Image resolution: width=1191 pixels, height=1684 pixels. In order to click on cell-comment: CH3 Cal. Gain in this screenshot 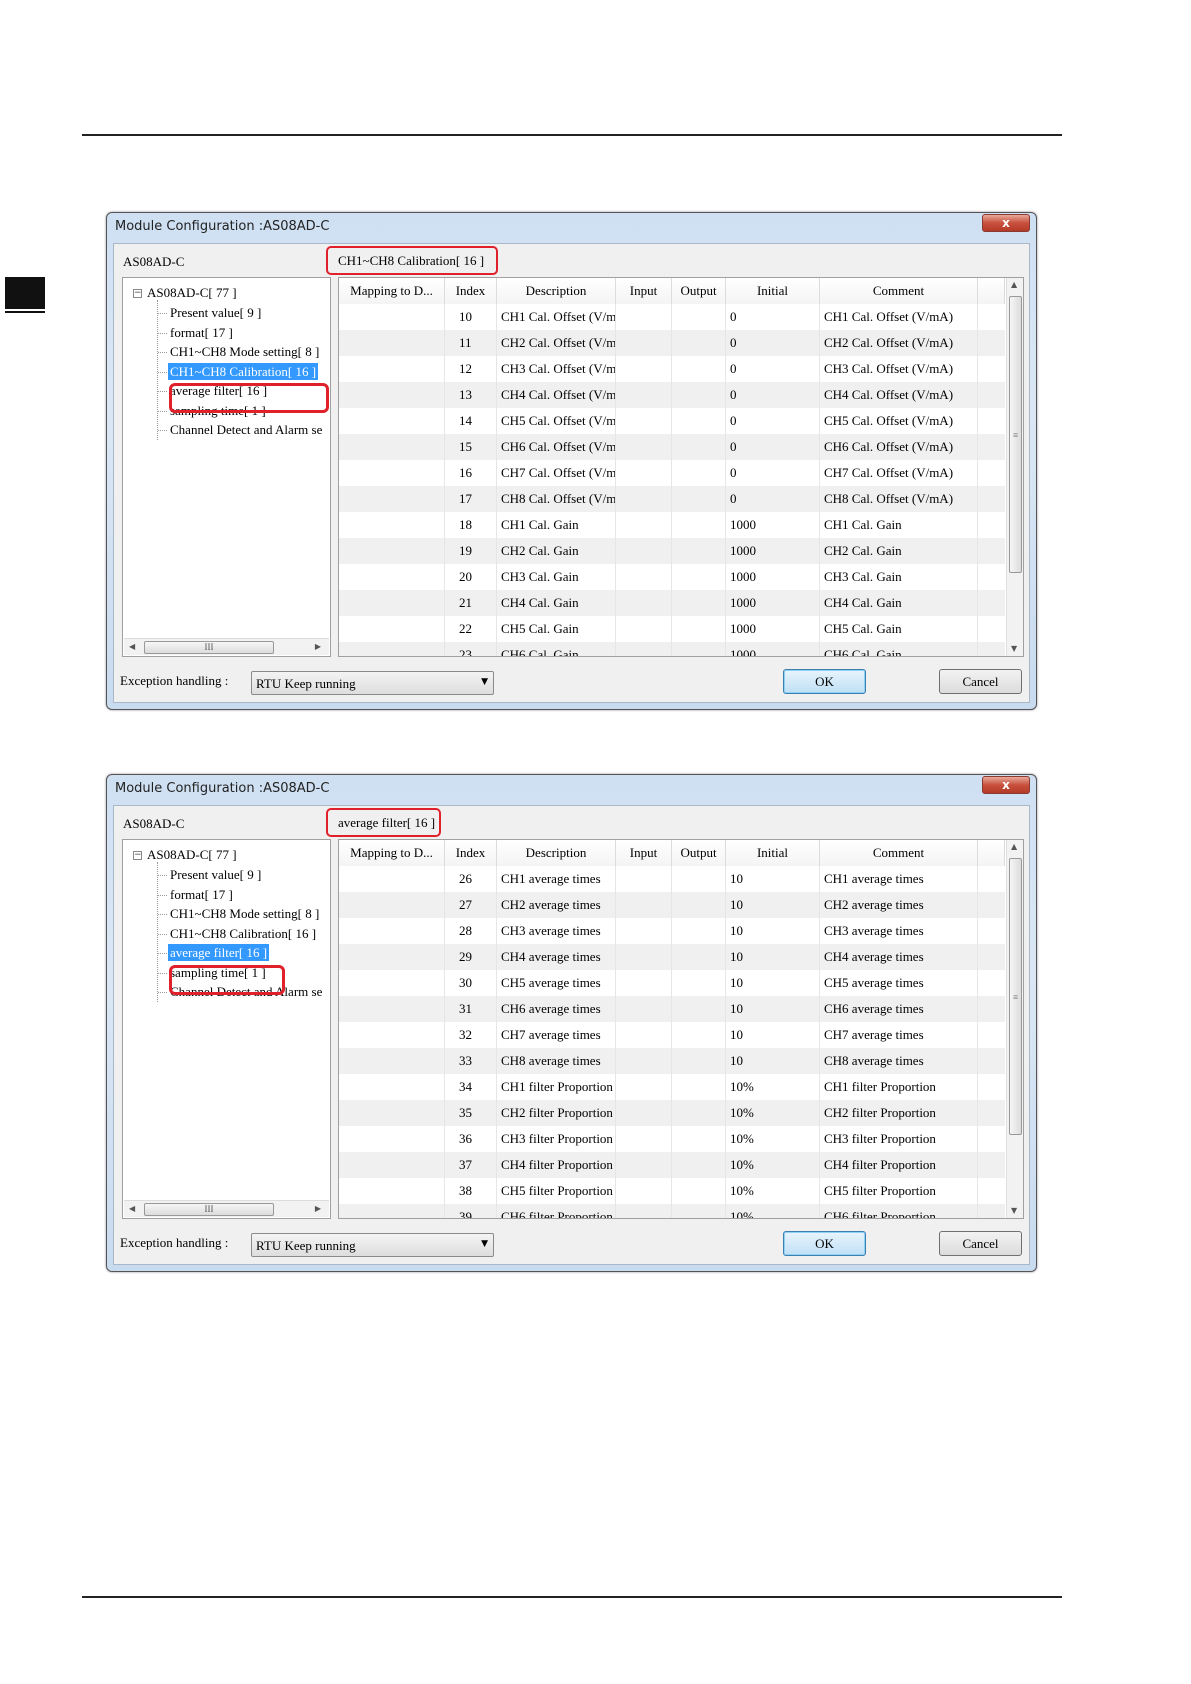, I will do `click(899, 577)`.